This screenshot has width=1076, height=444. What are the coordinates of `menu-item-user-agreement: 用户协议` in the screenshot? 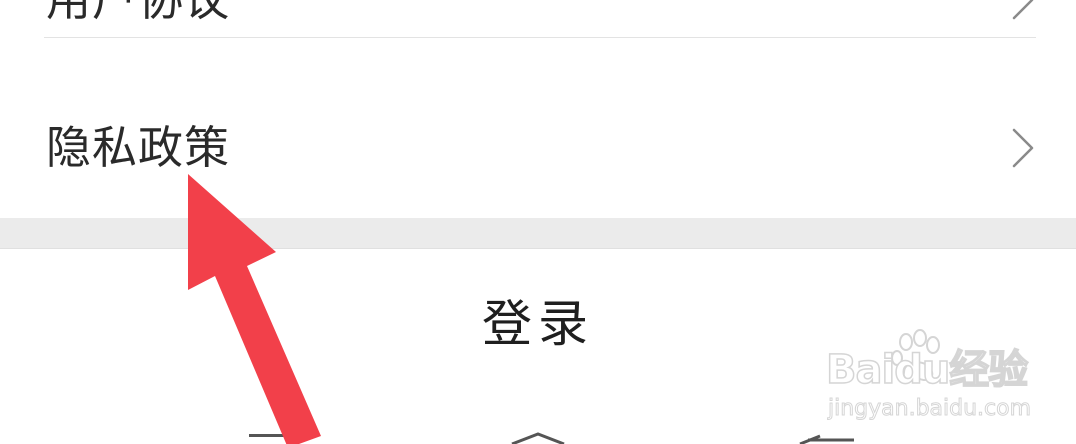 It's located at (538, 19).